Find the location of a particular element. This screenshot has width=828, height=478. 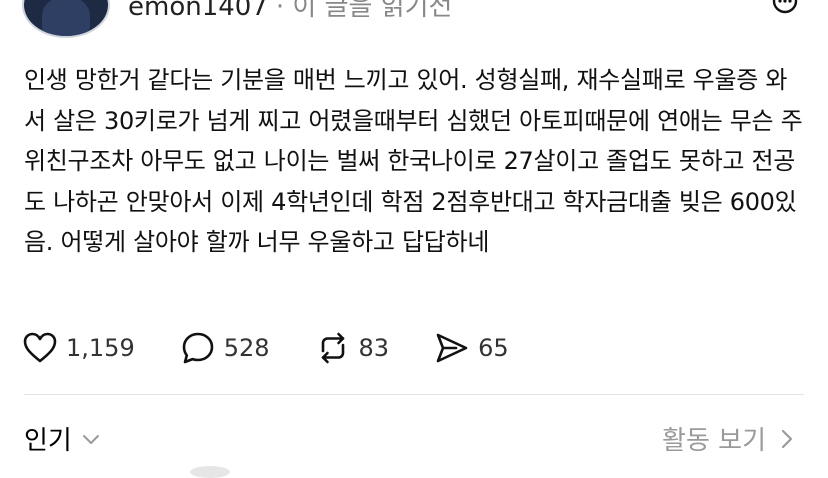

sort-label: 인기 is located at coordinates (48, 441).